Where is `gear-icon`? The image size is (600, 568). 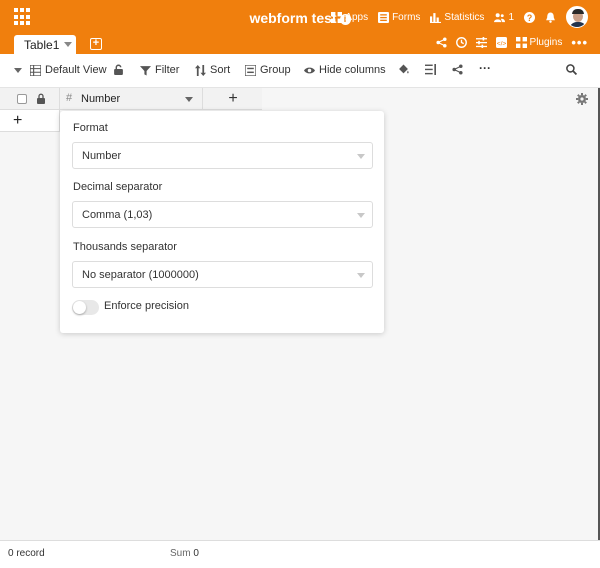 gear-icon is located at coordinates (582, 99).